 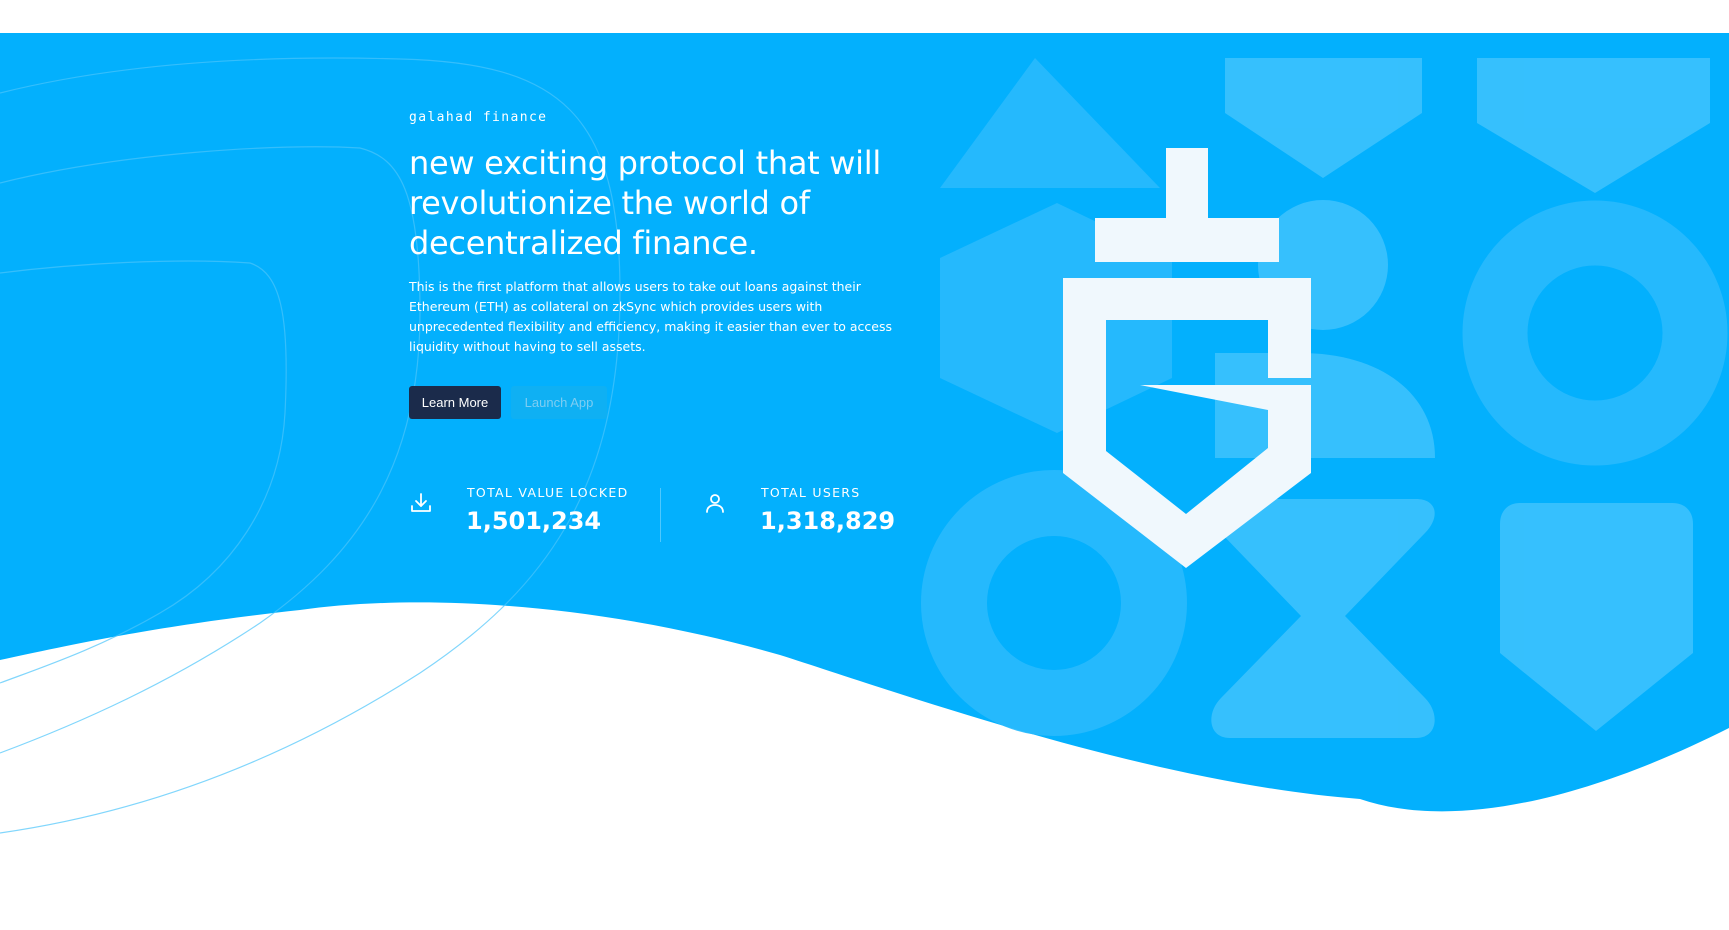 I want to click on stat-value: 1,318,829, so click(x=828, y=521).